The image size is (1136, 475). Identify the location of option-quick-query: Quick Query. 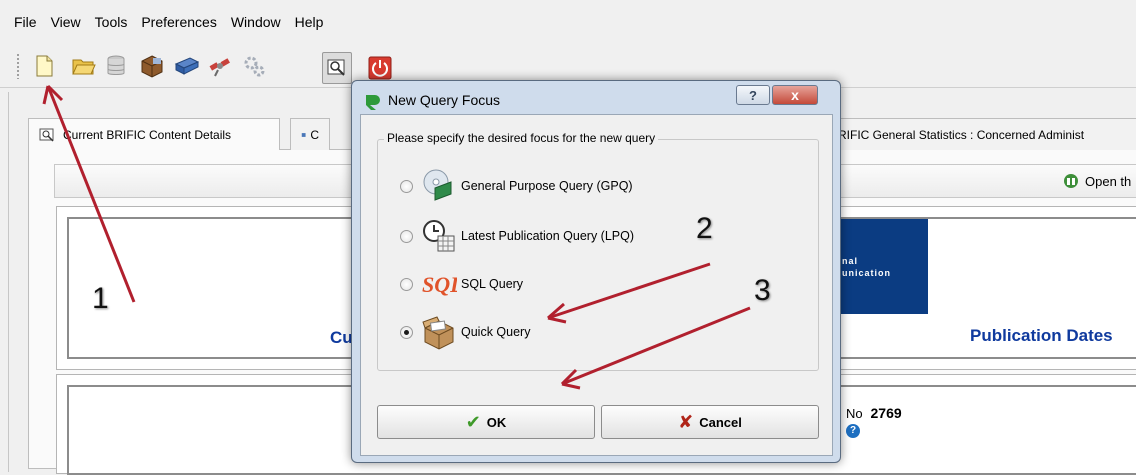
(465, 332).